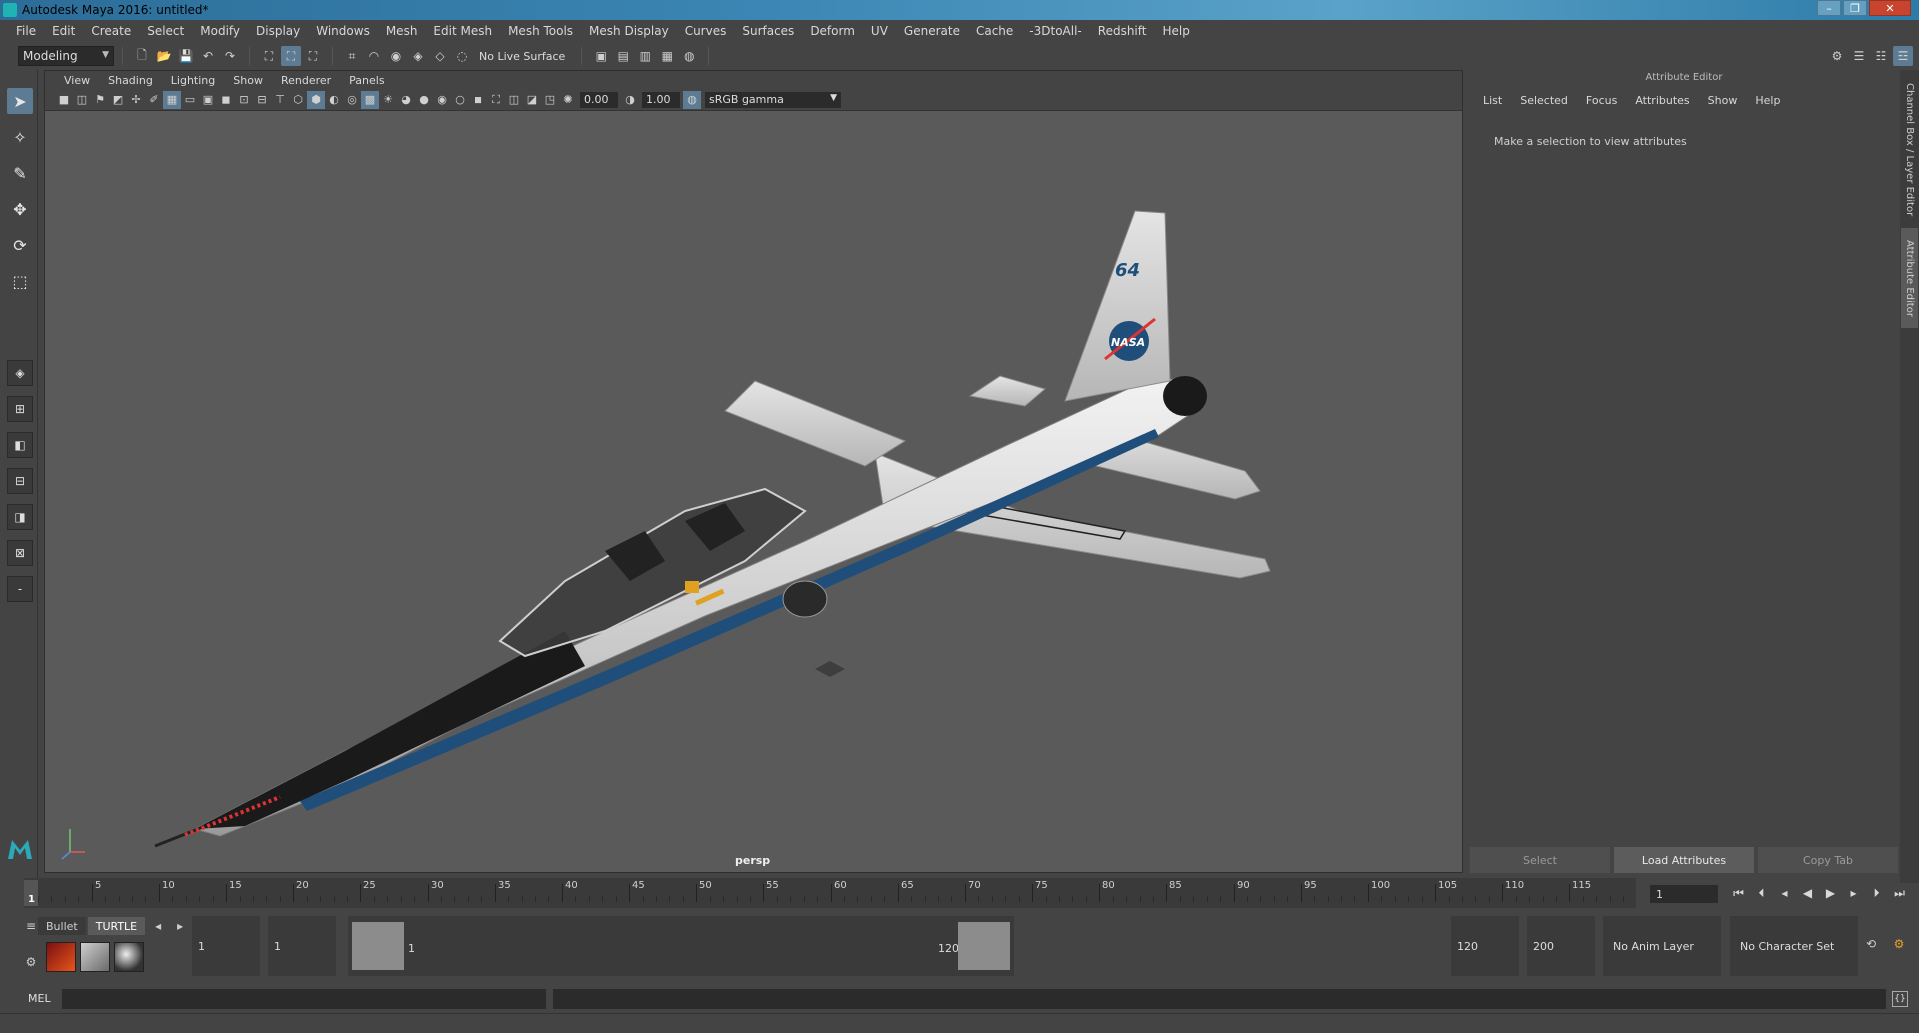 The height and width of the screenshot is (1033, 1919). Describe the element at coordinates (186, 56) in the screenshot. I see `save-scene-icon: 💾` at that location.